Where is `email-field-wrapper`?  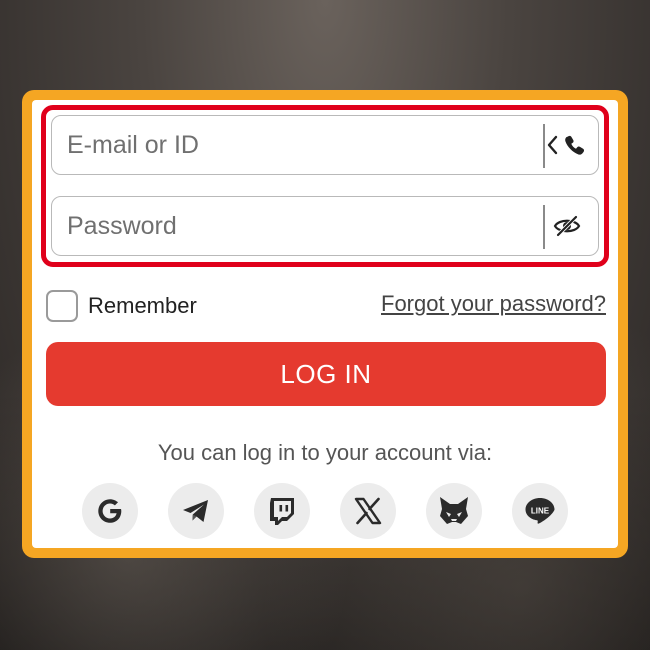
email-field-wrapper is located at coordinates (325, 145).